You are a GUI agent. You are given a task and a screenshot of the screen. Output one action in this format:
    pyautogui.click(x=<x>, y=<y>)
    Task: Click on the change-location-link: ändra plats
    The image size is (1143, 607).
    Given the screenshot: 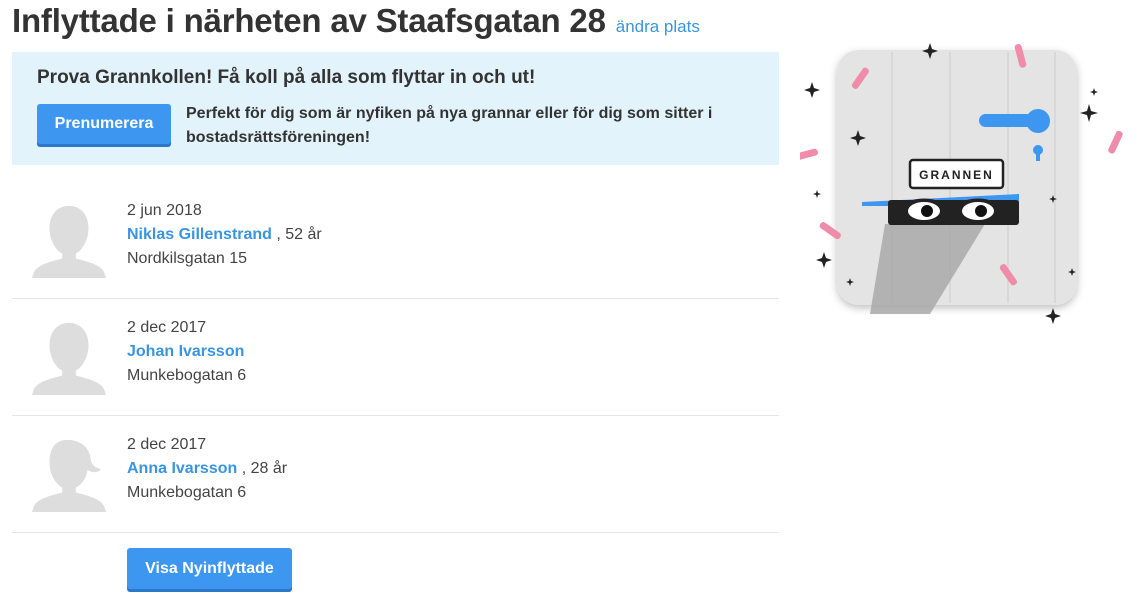 What is the action you would take?
    pyautogui.click(x=658, y=27)
    